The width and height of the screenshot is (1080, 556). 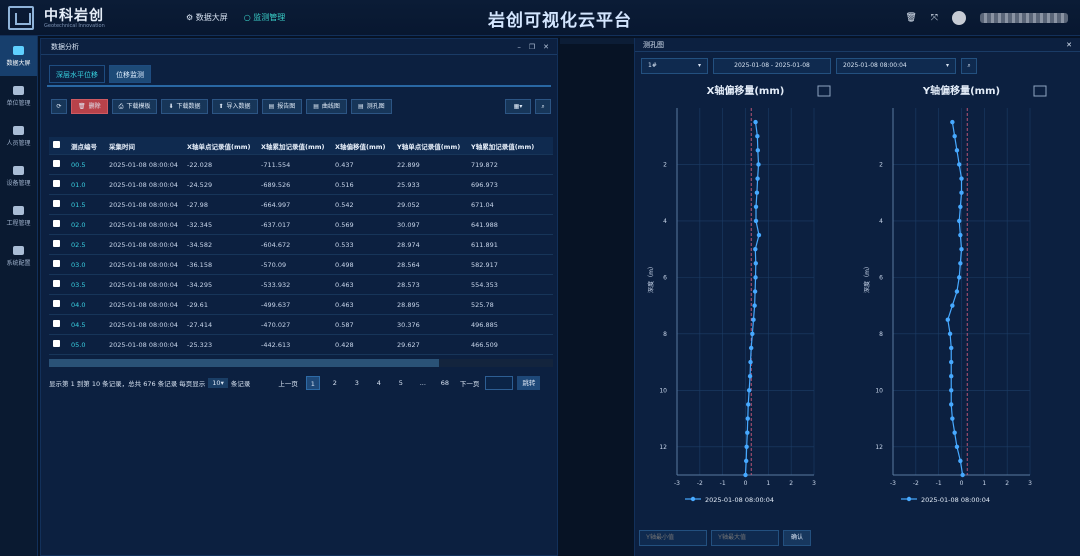 What do you see at coordinates (18, 176) in the screenshot?
I see `sidebar-item-devices: 设备管理` at bounding box center [18, 176].